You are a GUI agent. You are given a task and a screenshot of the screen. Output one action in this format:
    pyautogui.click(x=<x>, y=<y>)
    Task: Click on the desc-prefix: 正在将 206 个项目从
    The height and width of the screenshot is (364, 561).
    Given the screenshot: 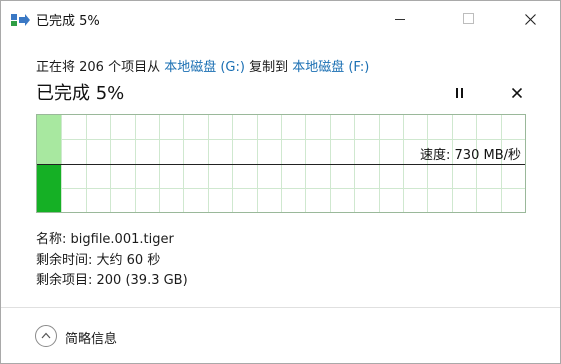 What is the action you would take?
    pyautogui.click(x=100, y=67)
    